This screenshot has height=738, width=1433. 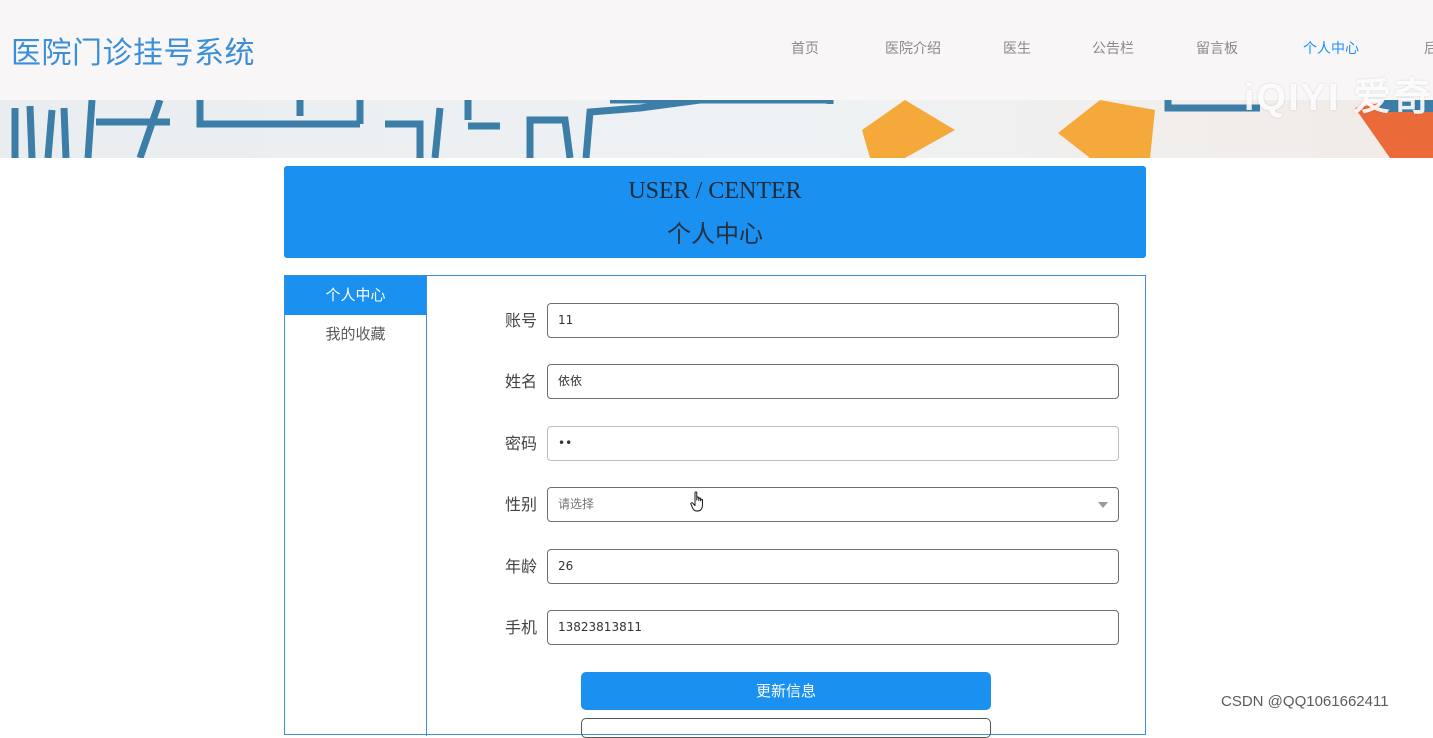 What do you see at coordinates (355, 334) in the screenshot?
I see `sidebar-item-favorites: 我的收藏` at bounding box center [355, 334].